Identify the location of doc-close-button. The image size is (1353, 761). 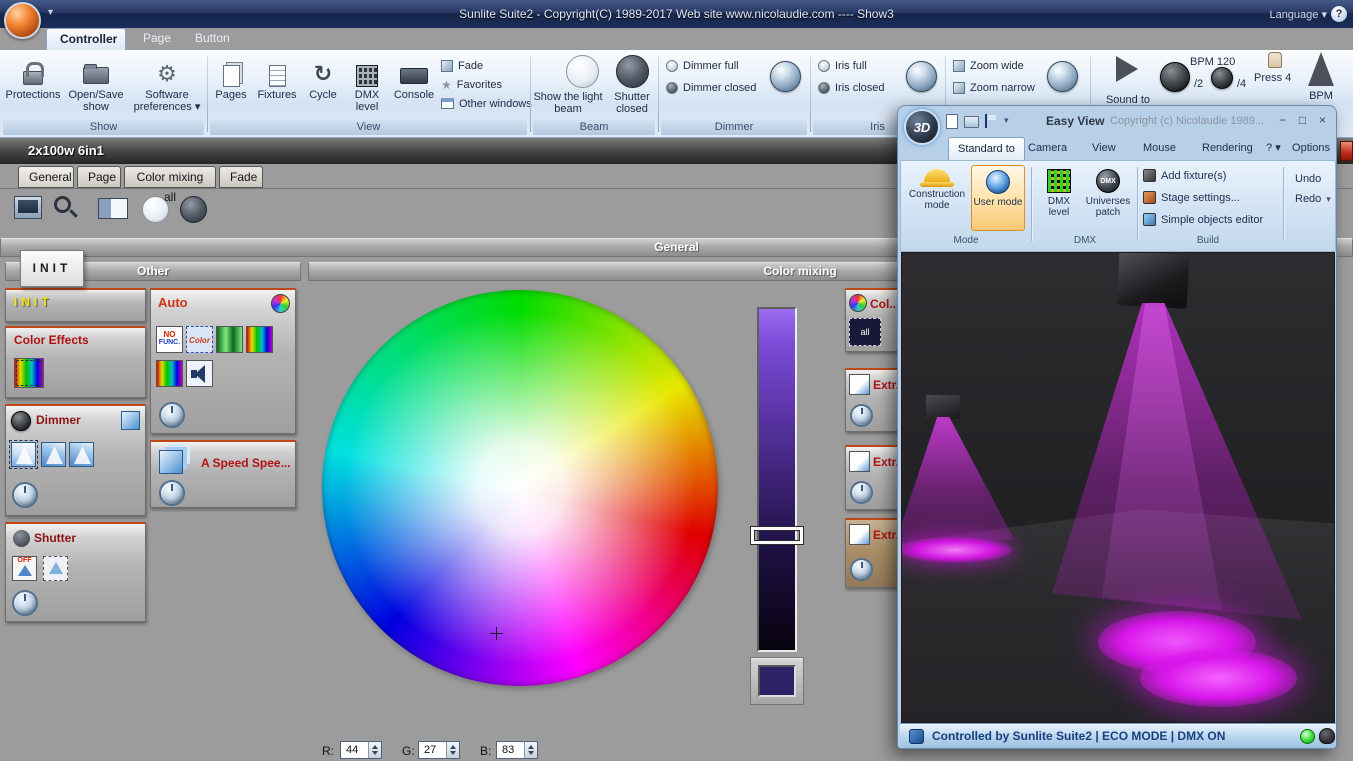
(1346, 151).